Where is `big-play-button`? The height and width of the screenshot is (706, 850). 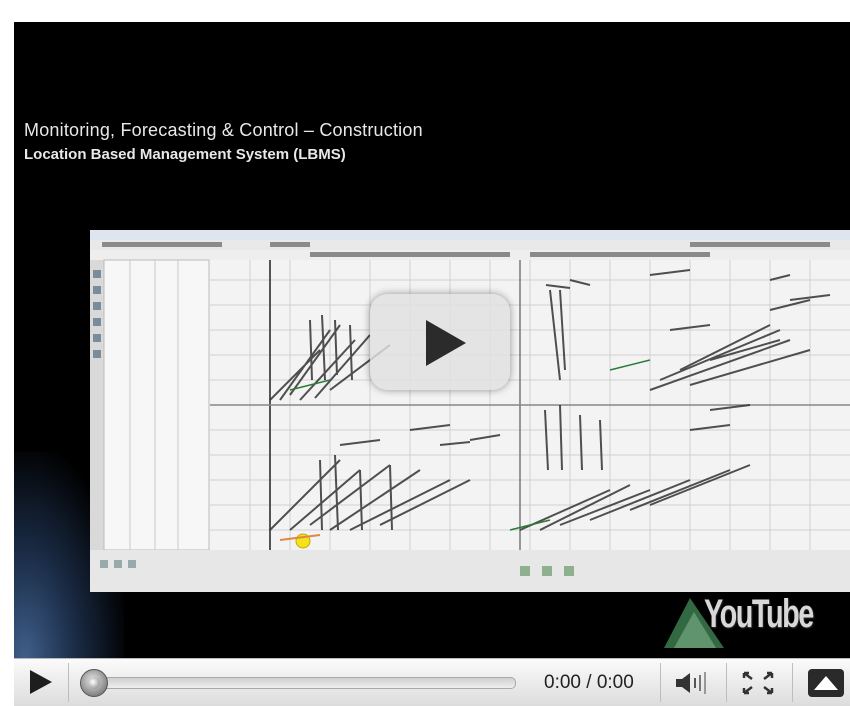
big-play-button is located at coordinates (440, 342).